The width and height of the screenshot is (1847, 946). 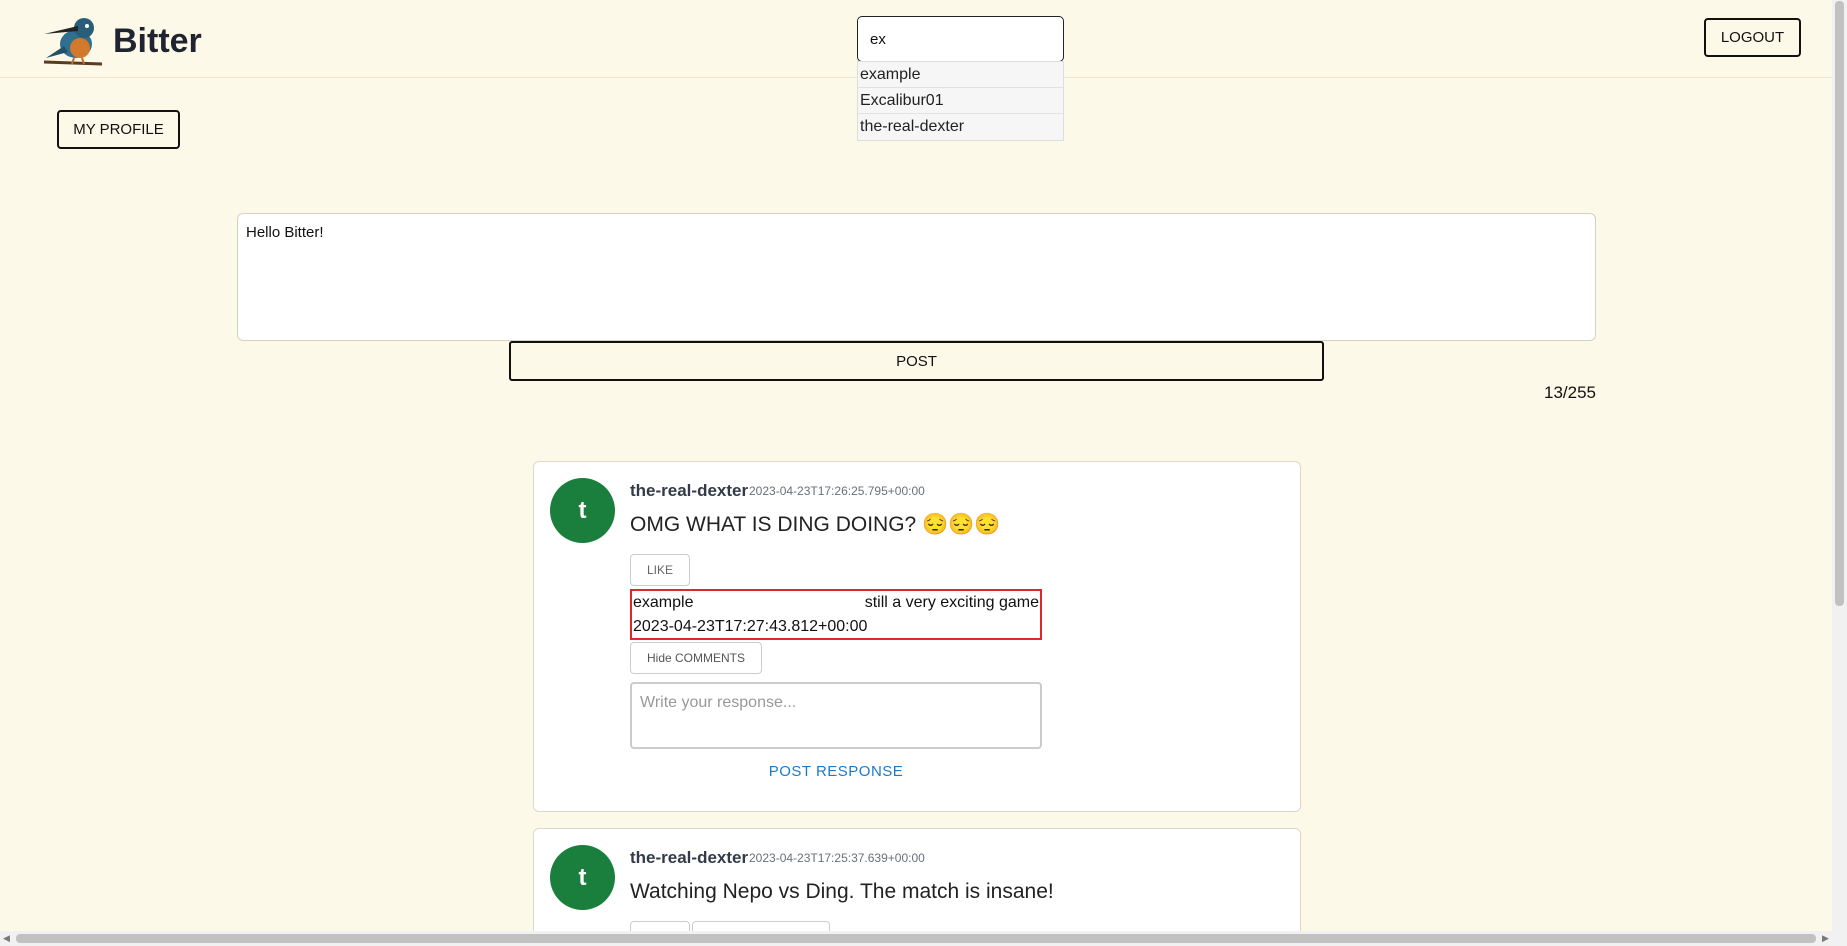 I want to click on vertical-scrollbar-thumb, so click(x=1839, y=303).